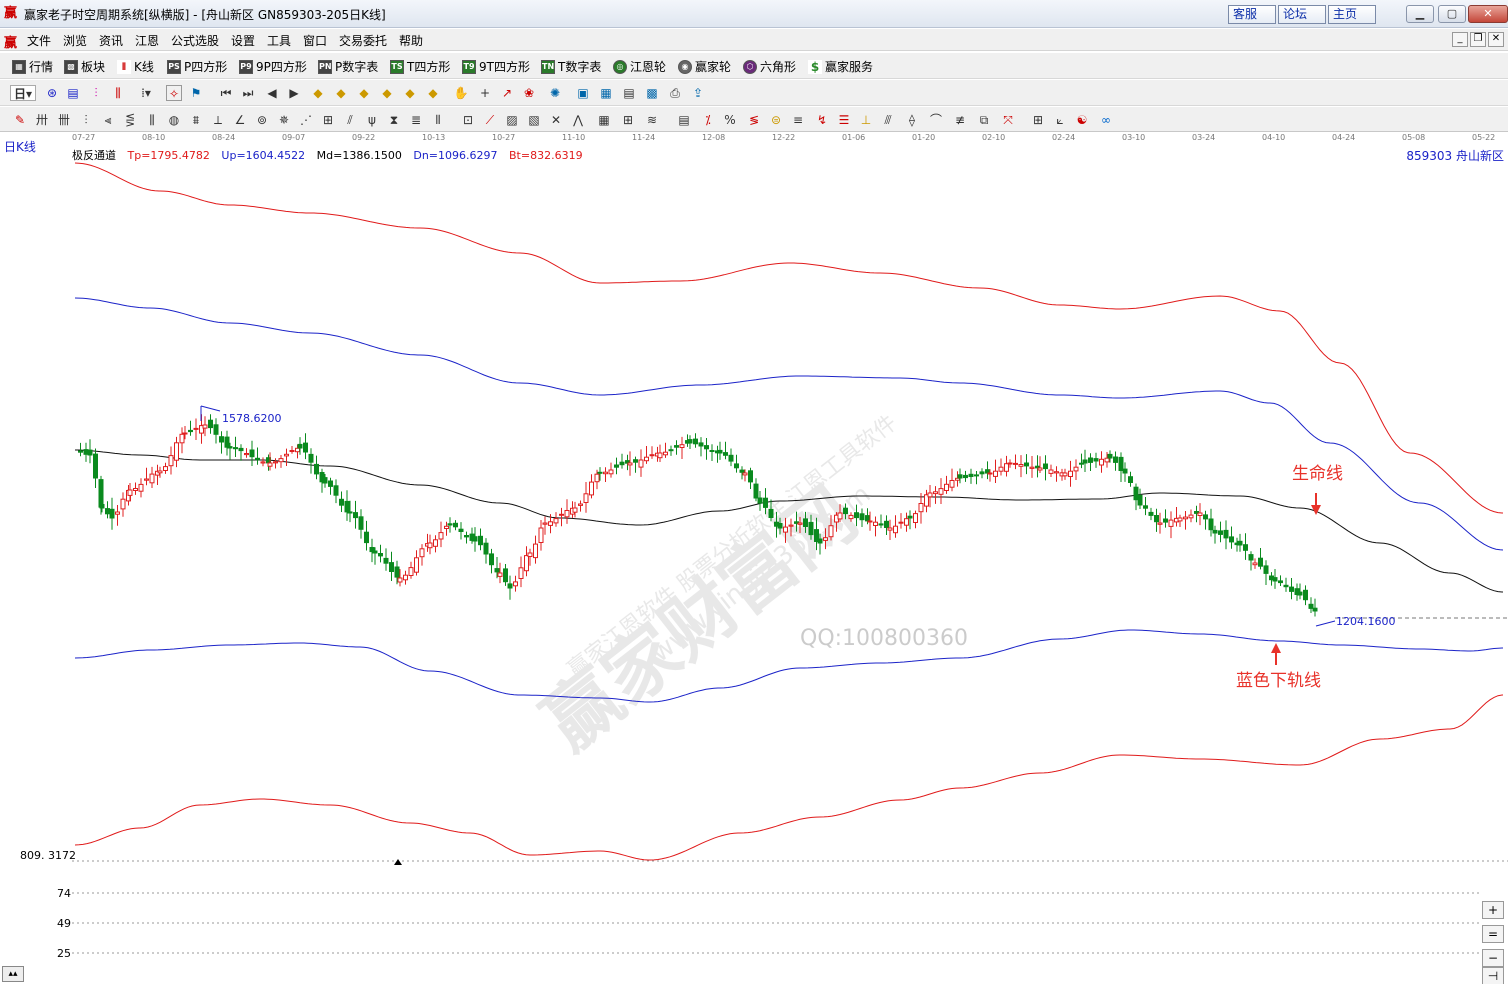  Describe the element at coordinates (411, 40) in the screenshot. I see `menu-help: 帮助` at that location.